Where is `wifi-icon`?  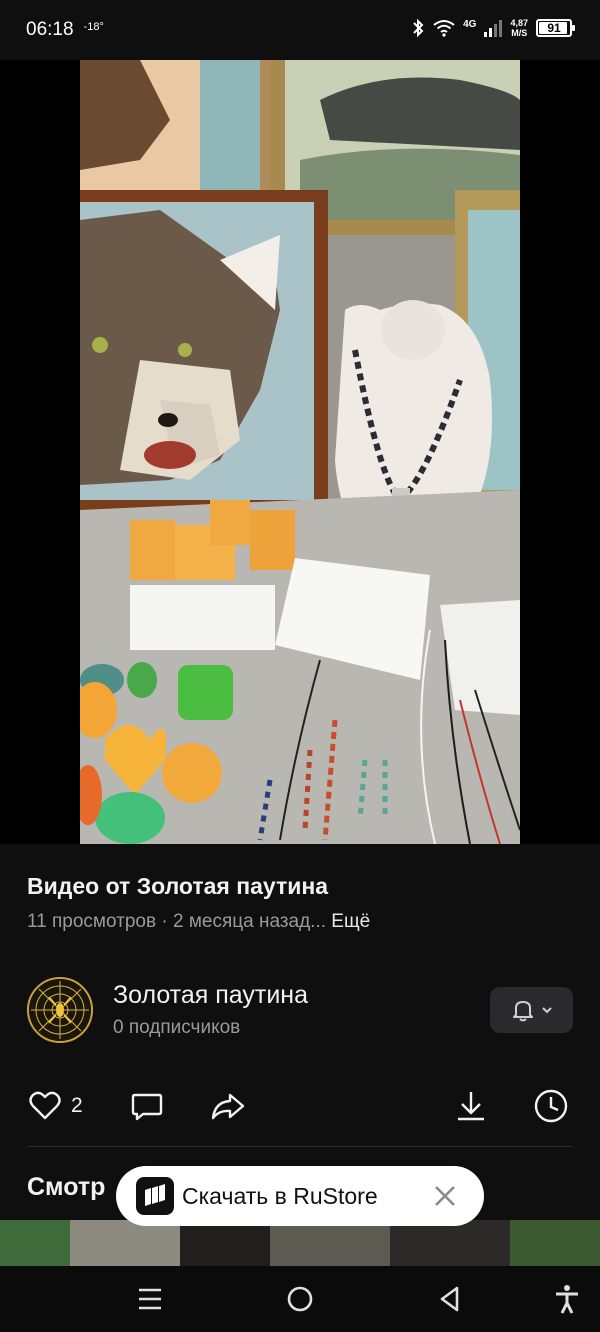 wifi-icon is located at coordinates (444, 28).